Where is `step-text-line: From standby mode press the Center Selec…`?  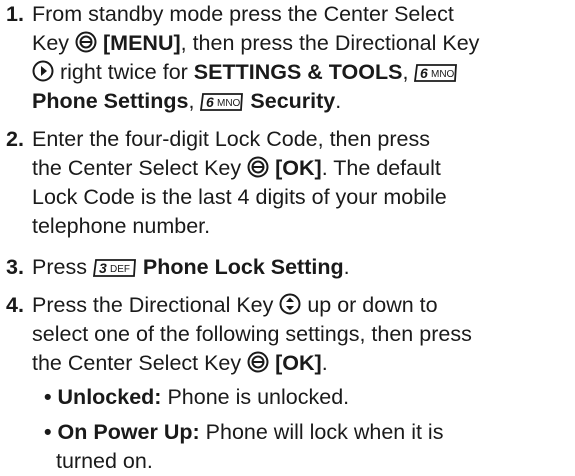 step-text-line: From standby mode press the Center Selec… is located at coordinates (301, 14).